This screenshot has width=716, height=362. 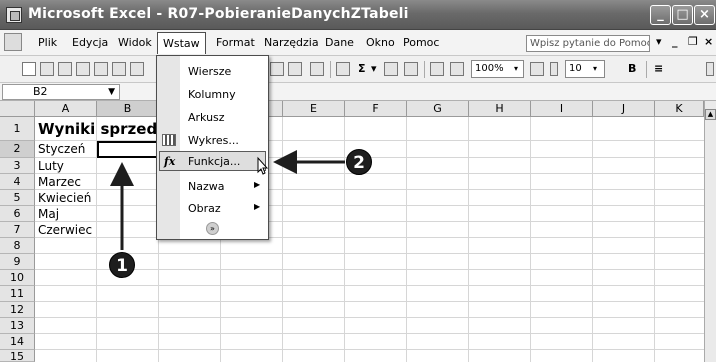 I want to click on row-header-11: 11, so click(x=17, y=294).